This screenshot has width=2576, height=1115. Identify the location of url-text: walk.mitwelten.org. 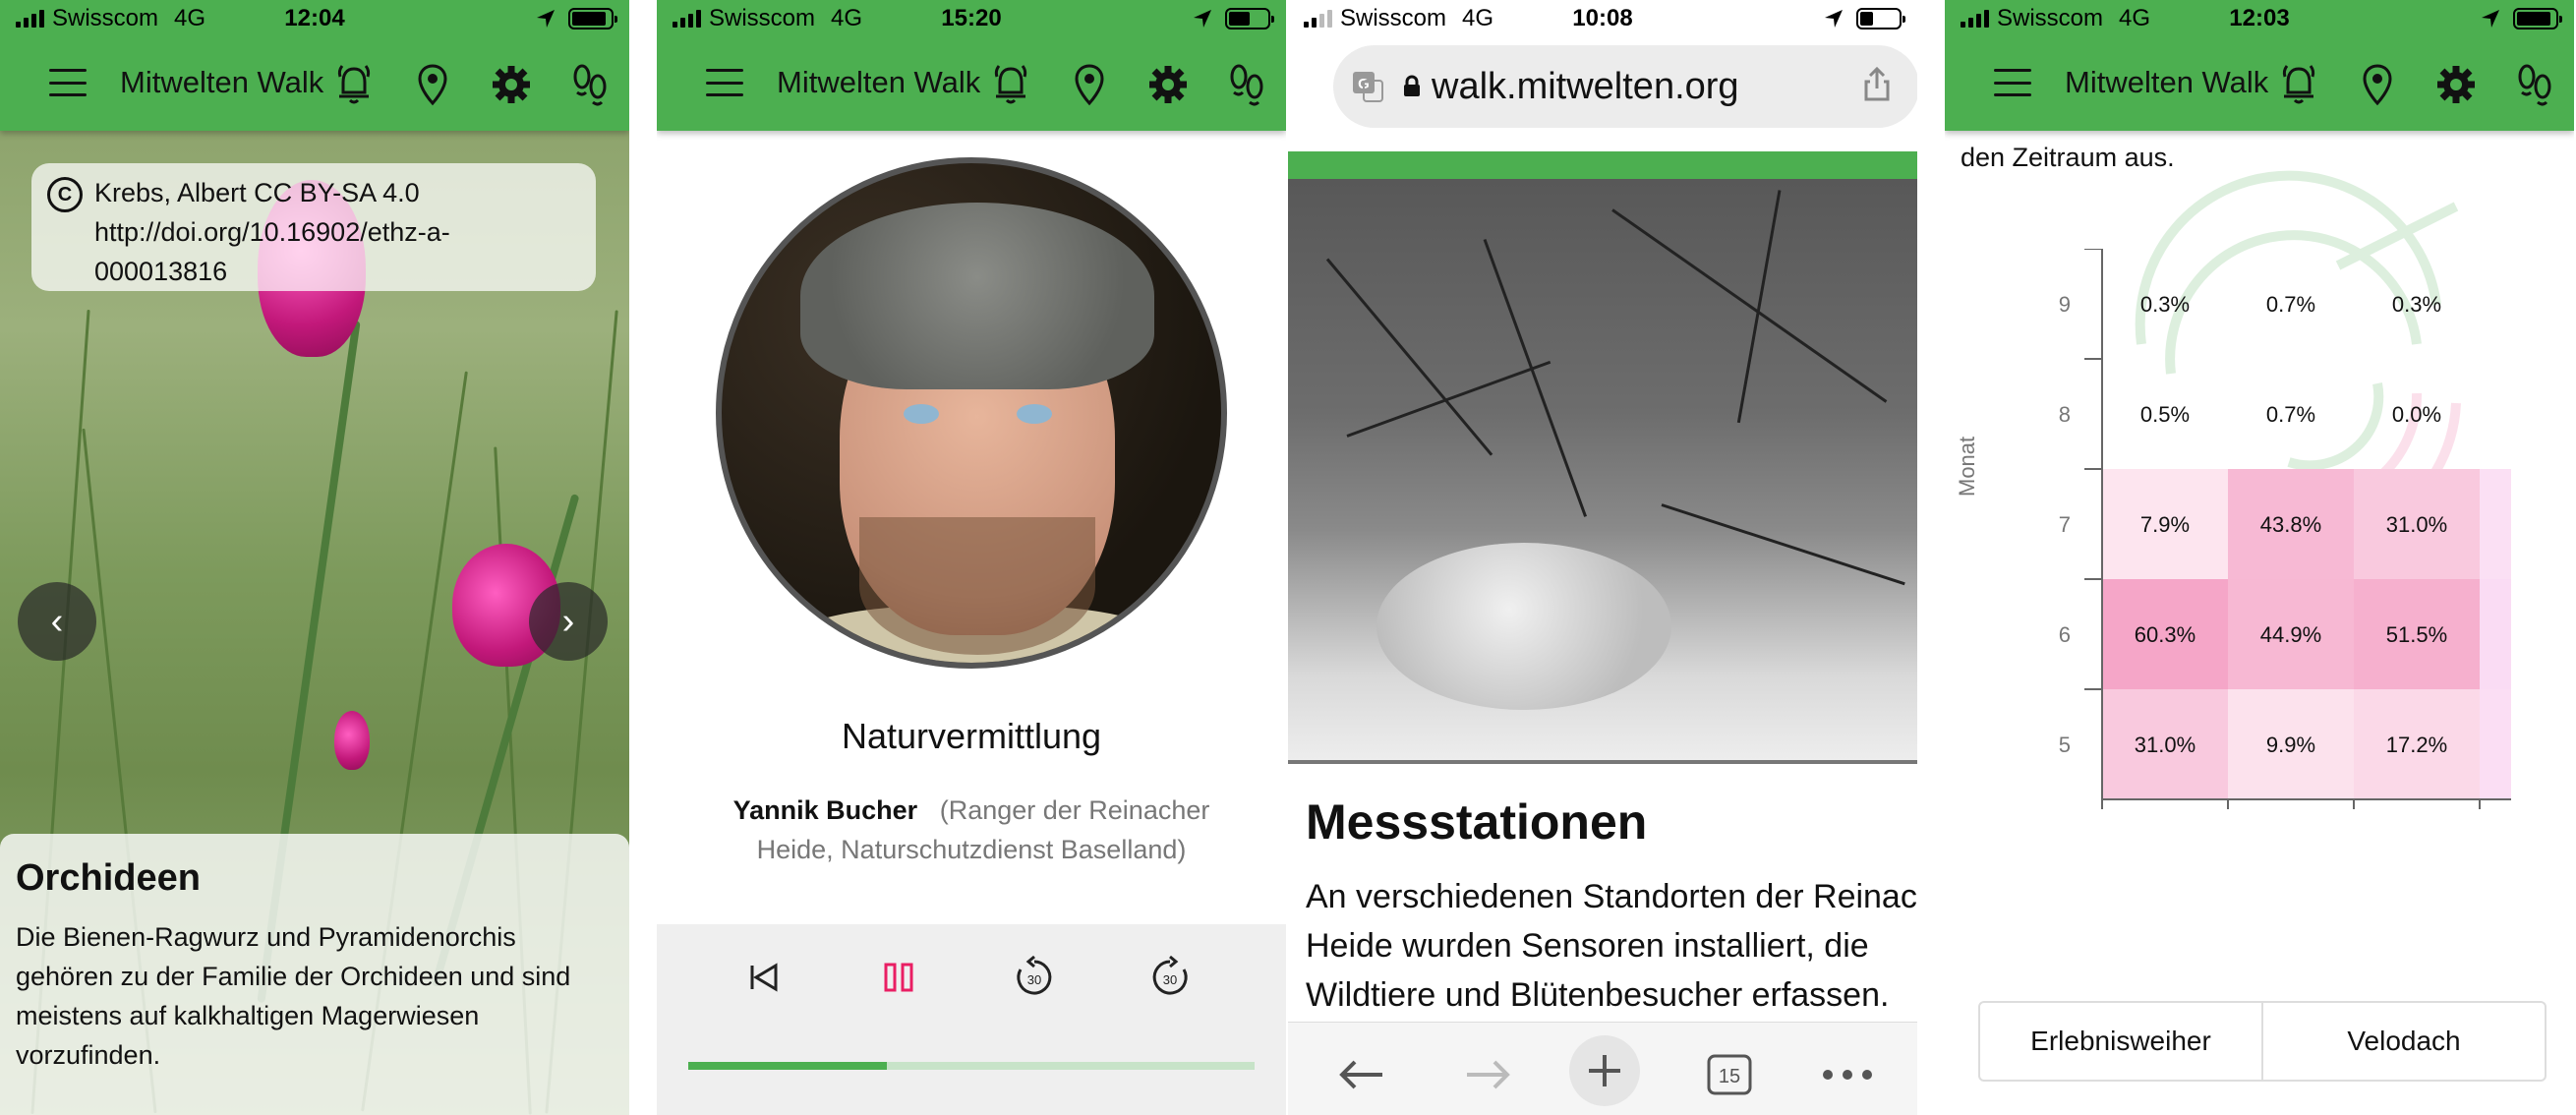
(1585, 86).